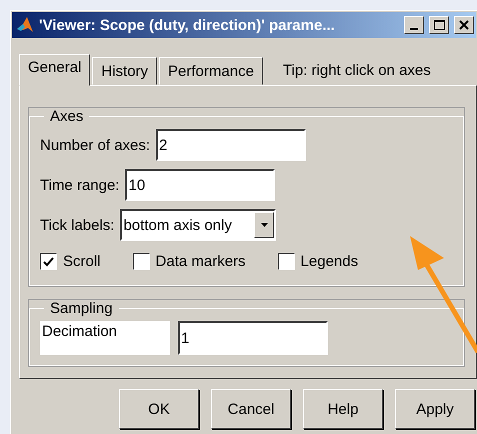 The width and height of the screenshot is (477, 434). I want to click on maximize-button, so click(439, 25).